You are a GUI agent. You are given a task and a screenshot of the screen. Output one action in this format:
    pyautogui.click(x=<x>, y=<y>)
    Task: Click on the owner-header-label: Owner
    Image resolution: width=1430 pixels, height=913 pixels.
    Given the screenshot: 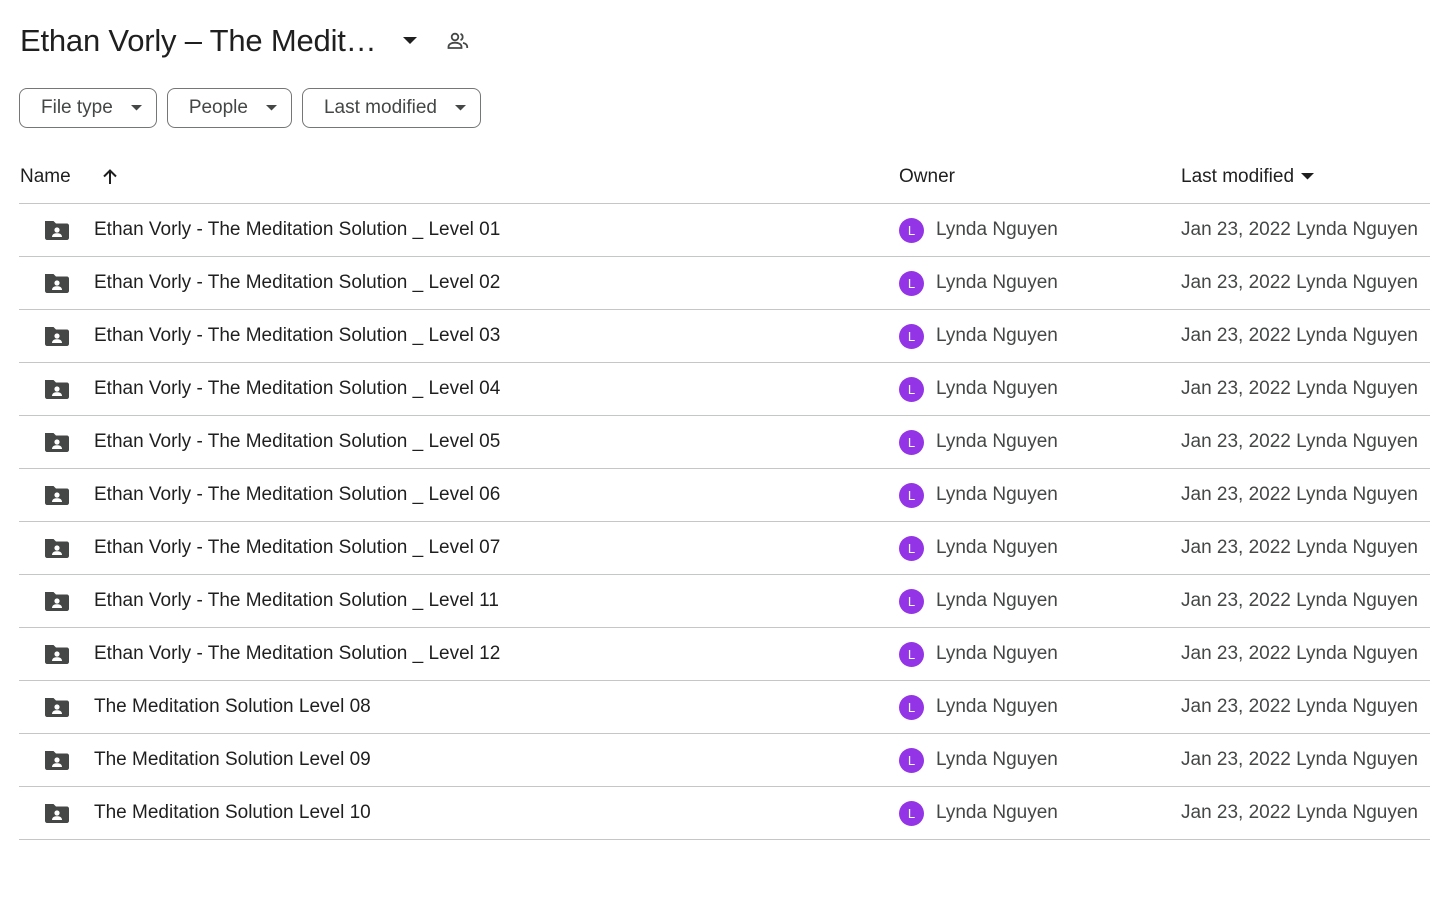 What is the action you would take?
    pyautogui.click(x=927, y=176)
    